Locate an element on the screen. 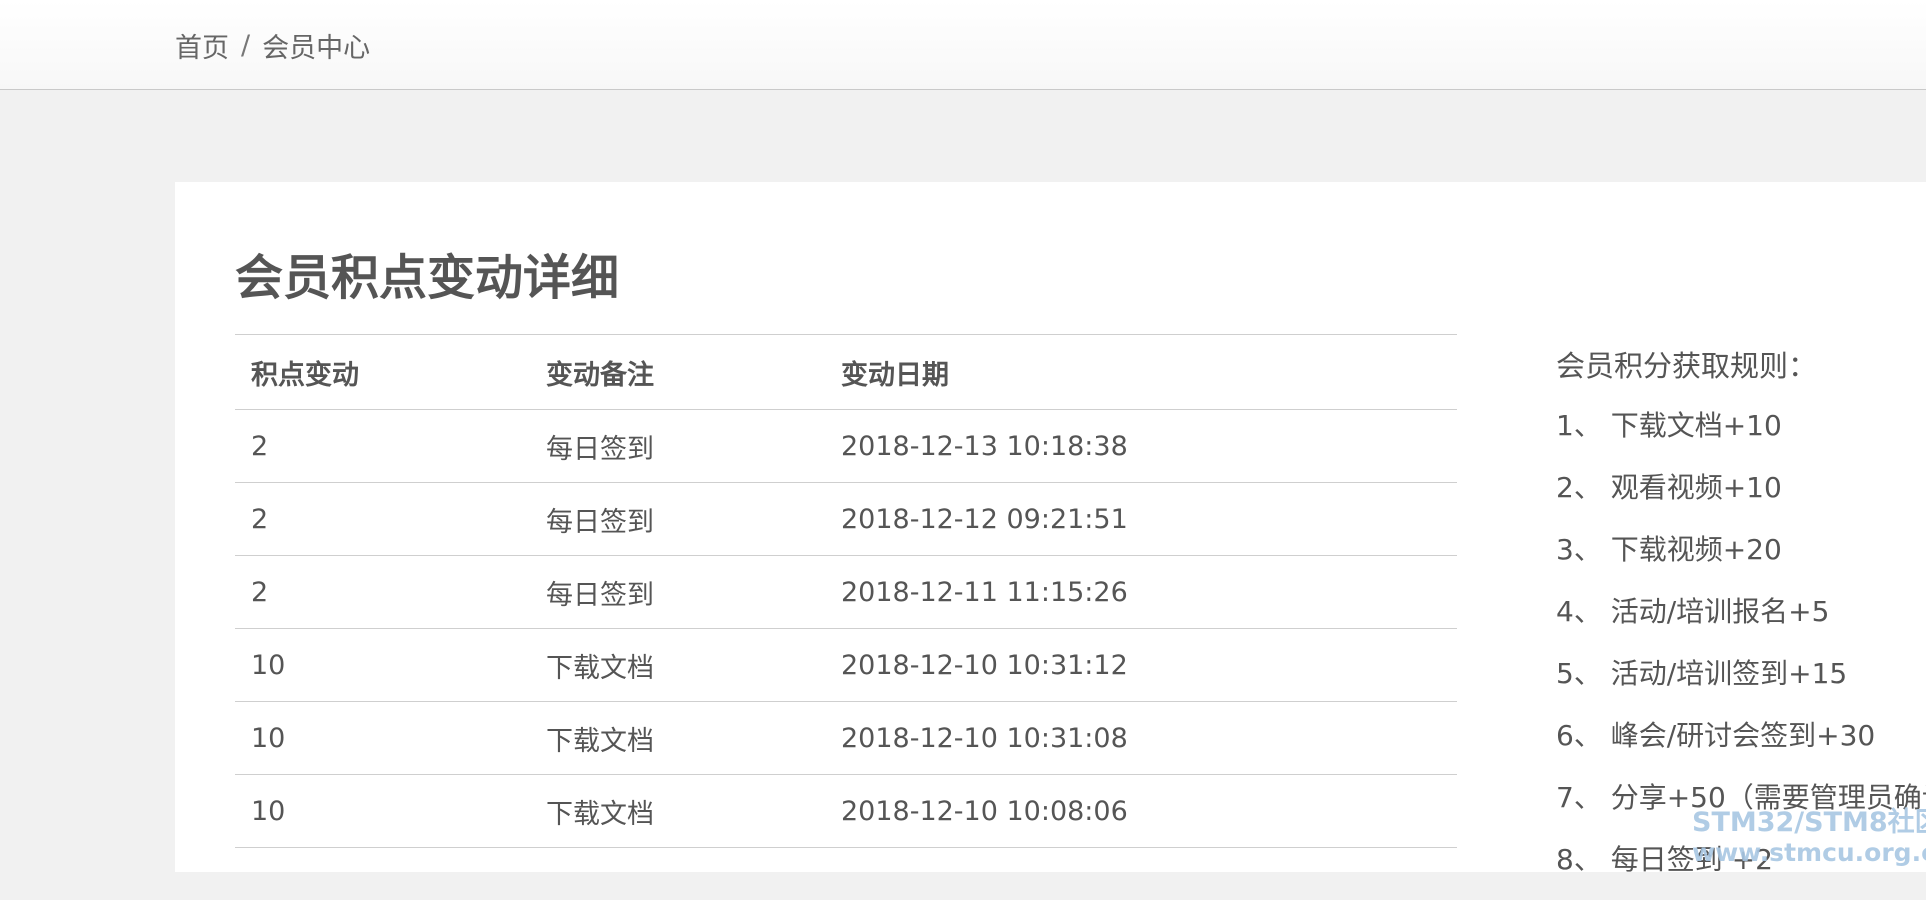  breadcrumb-home-link: 首页 is located at coordinates (202, 45).